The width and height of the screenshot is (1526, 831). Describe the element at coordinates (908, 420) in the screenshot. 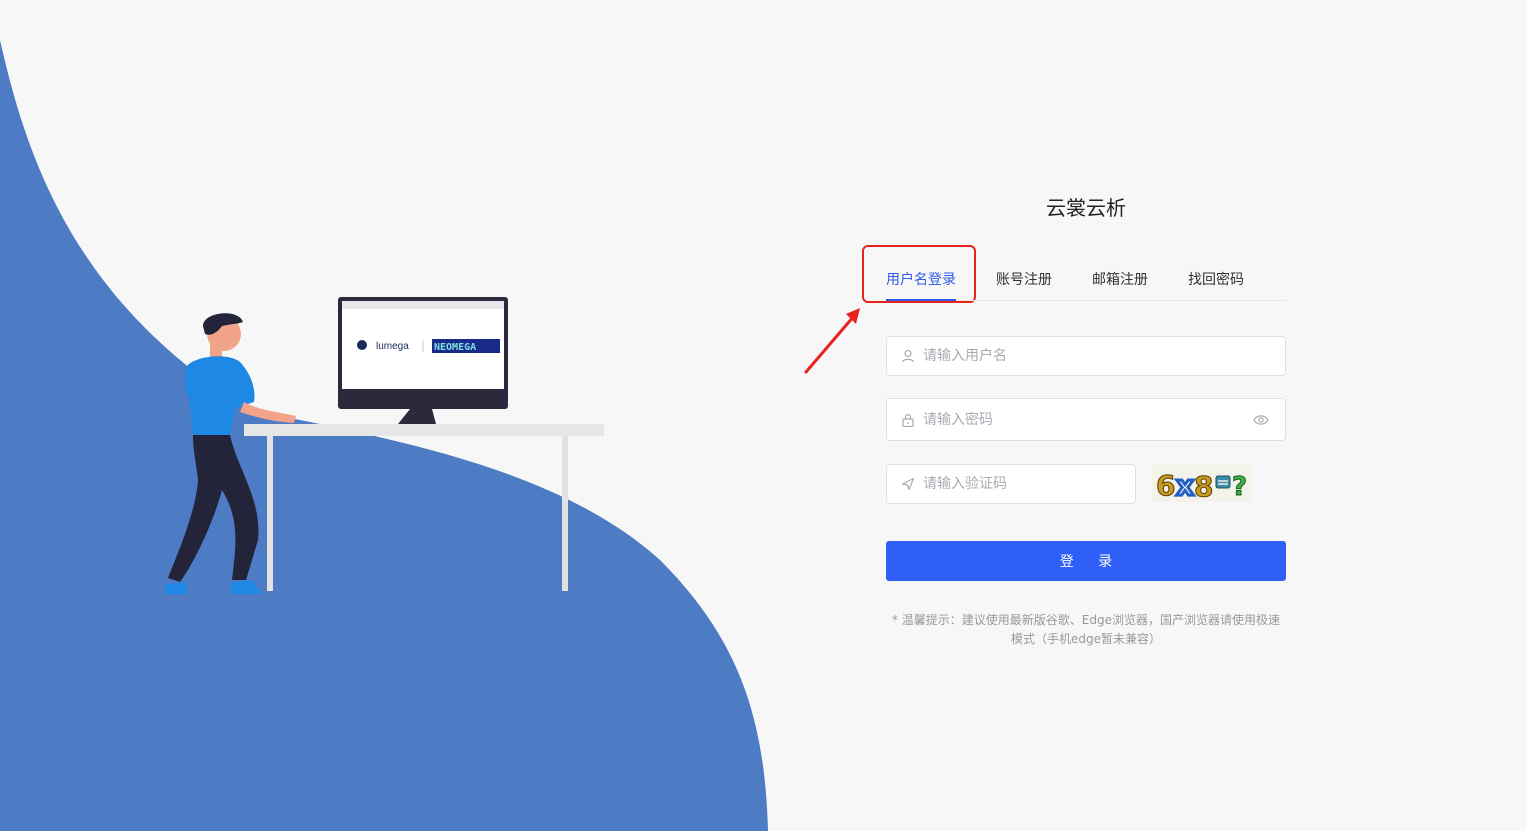

I see `lock-icon` at that location.